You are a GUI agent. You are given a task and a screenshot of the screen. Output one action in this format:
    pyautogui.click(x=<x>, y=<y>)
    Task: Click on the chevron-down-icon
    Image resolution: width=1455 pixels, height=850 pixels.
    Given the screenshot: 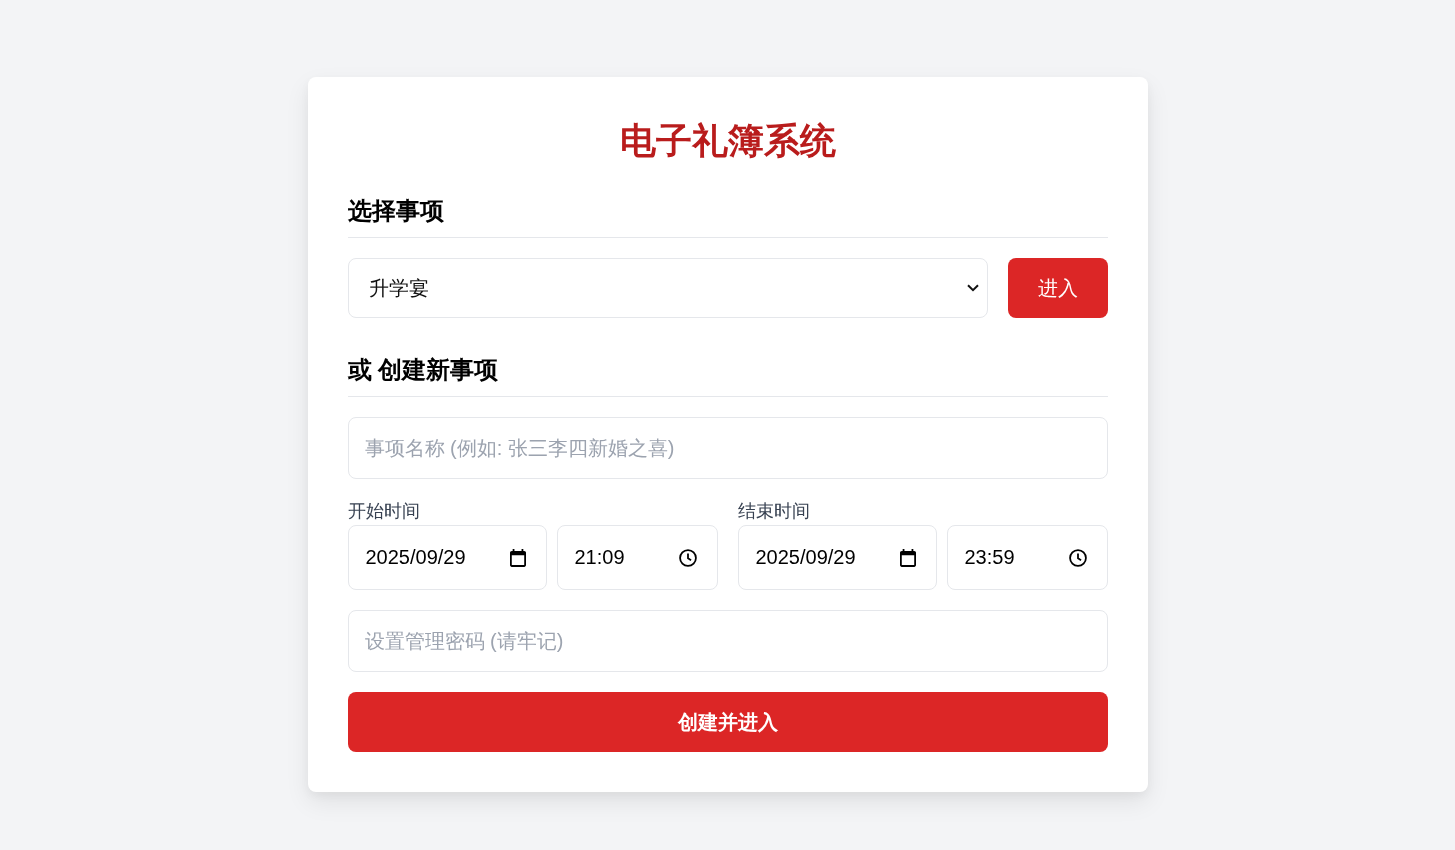 What is the action you would take?
    pyautogui.click(x=972, y=288)
    